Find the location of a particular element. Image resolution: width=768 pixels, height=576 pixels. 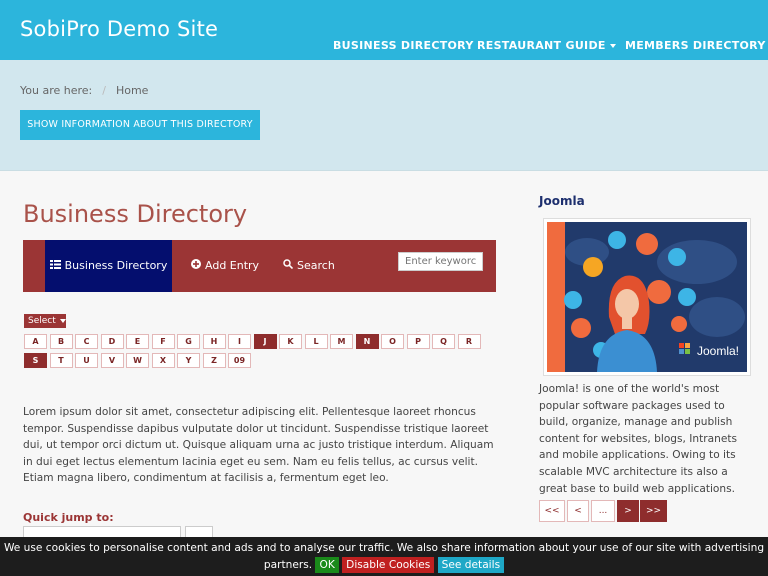

alpha-letter-n: N is located at coordinates (367, 341).